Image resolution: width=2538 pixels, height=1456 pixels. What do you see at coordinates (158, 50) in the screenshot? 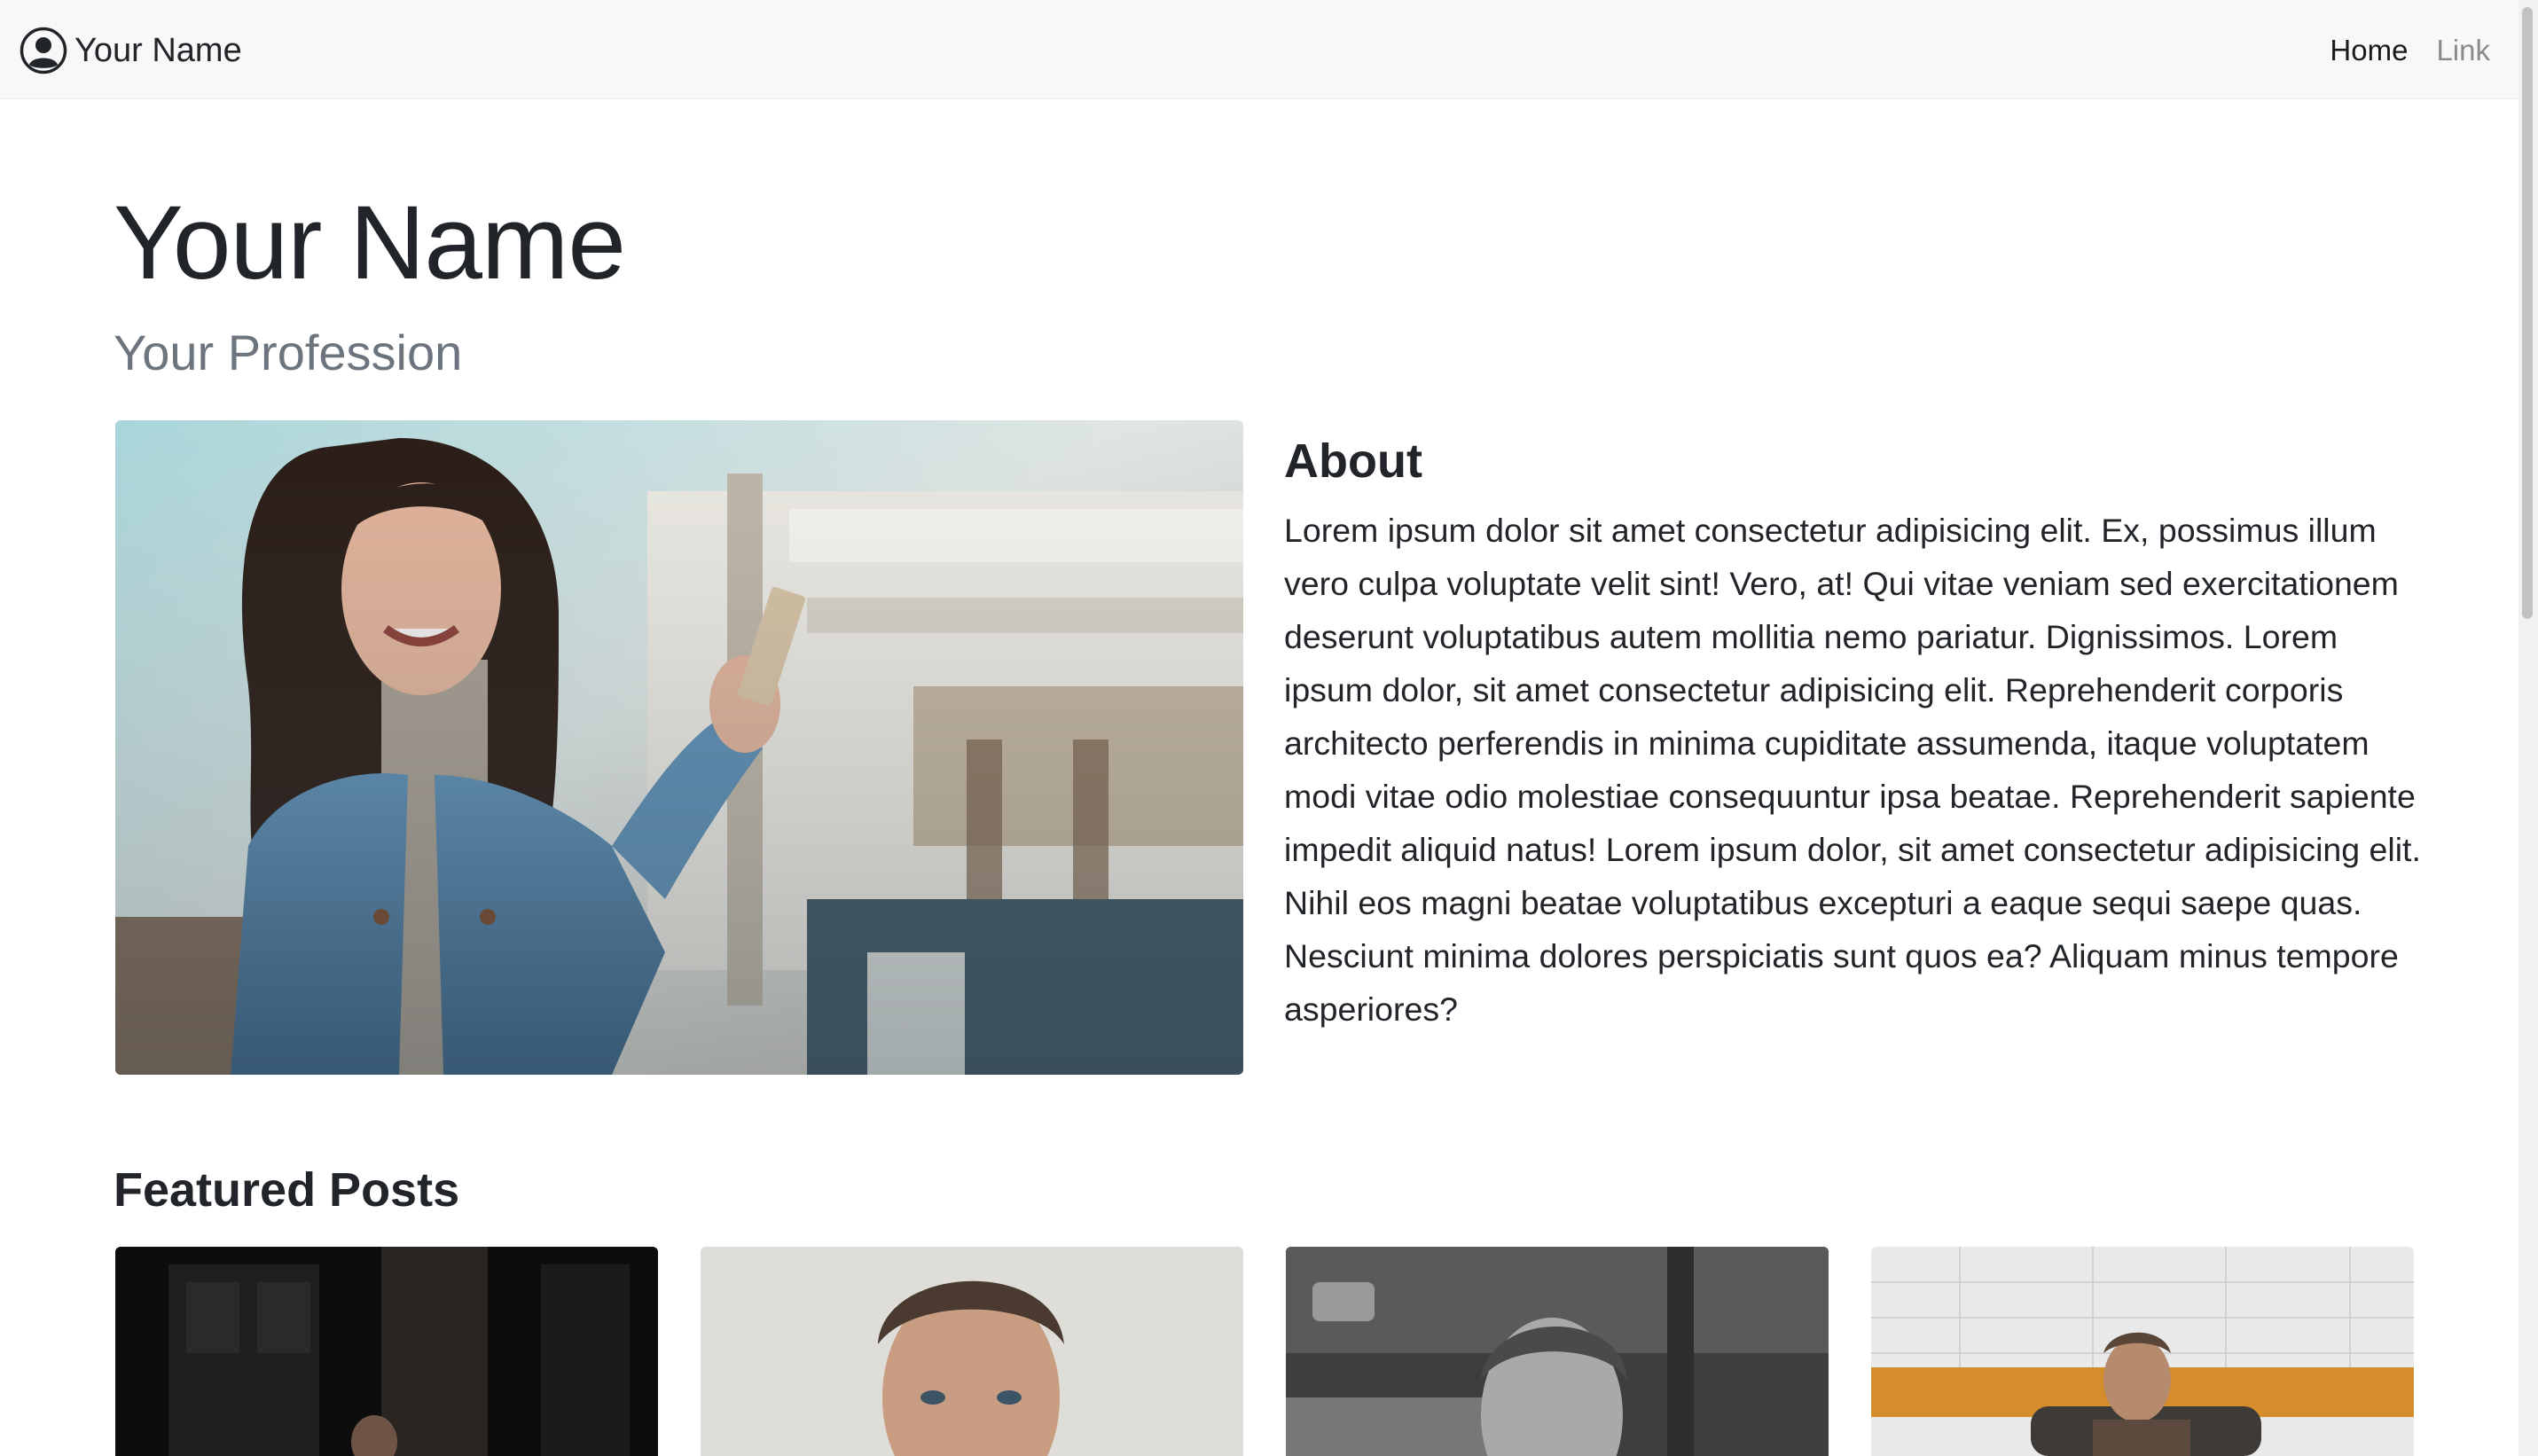
I see `navbar-brand-label: Your Name` at bounding box center [158, 50].